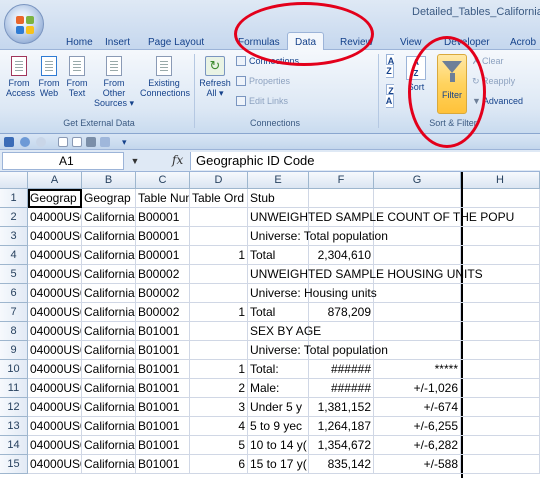  Describe the element at coordinates (500, 464) in the screenshot. I see `cell-h15` at that location.